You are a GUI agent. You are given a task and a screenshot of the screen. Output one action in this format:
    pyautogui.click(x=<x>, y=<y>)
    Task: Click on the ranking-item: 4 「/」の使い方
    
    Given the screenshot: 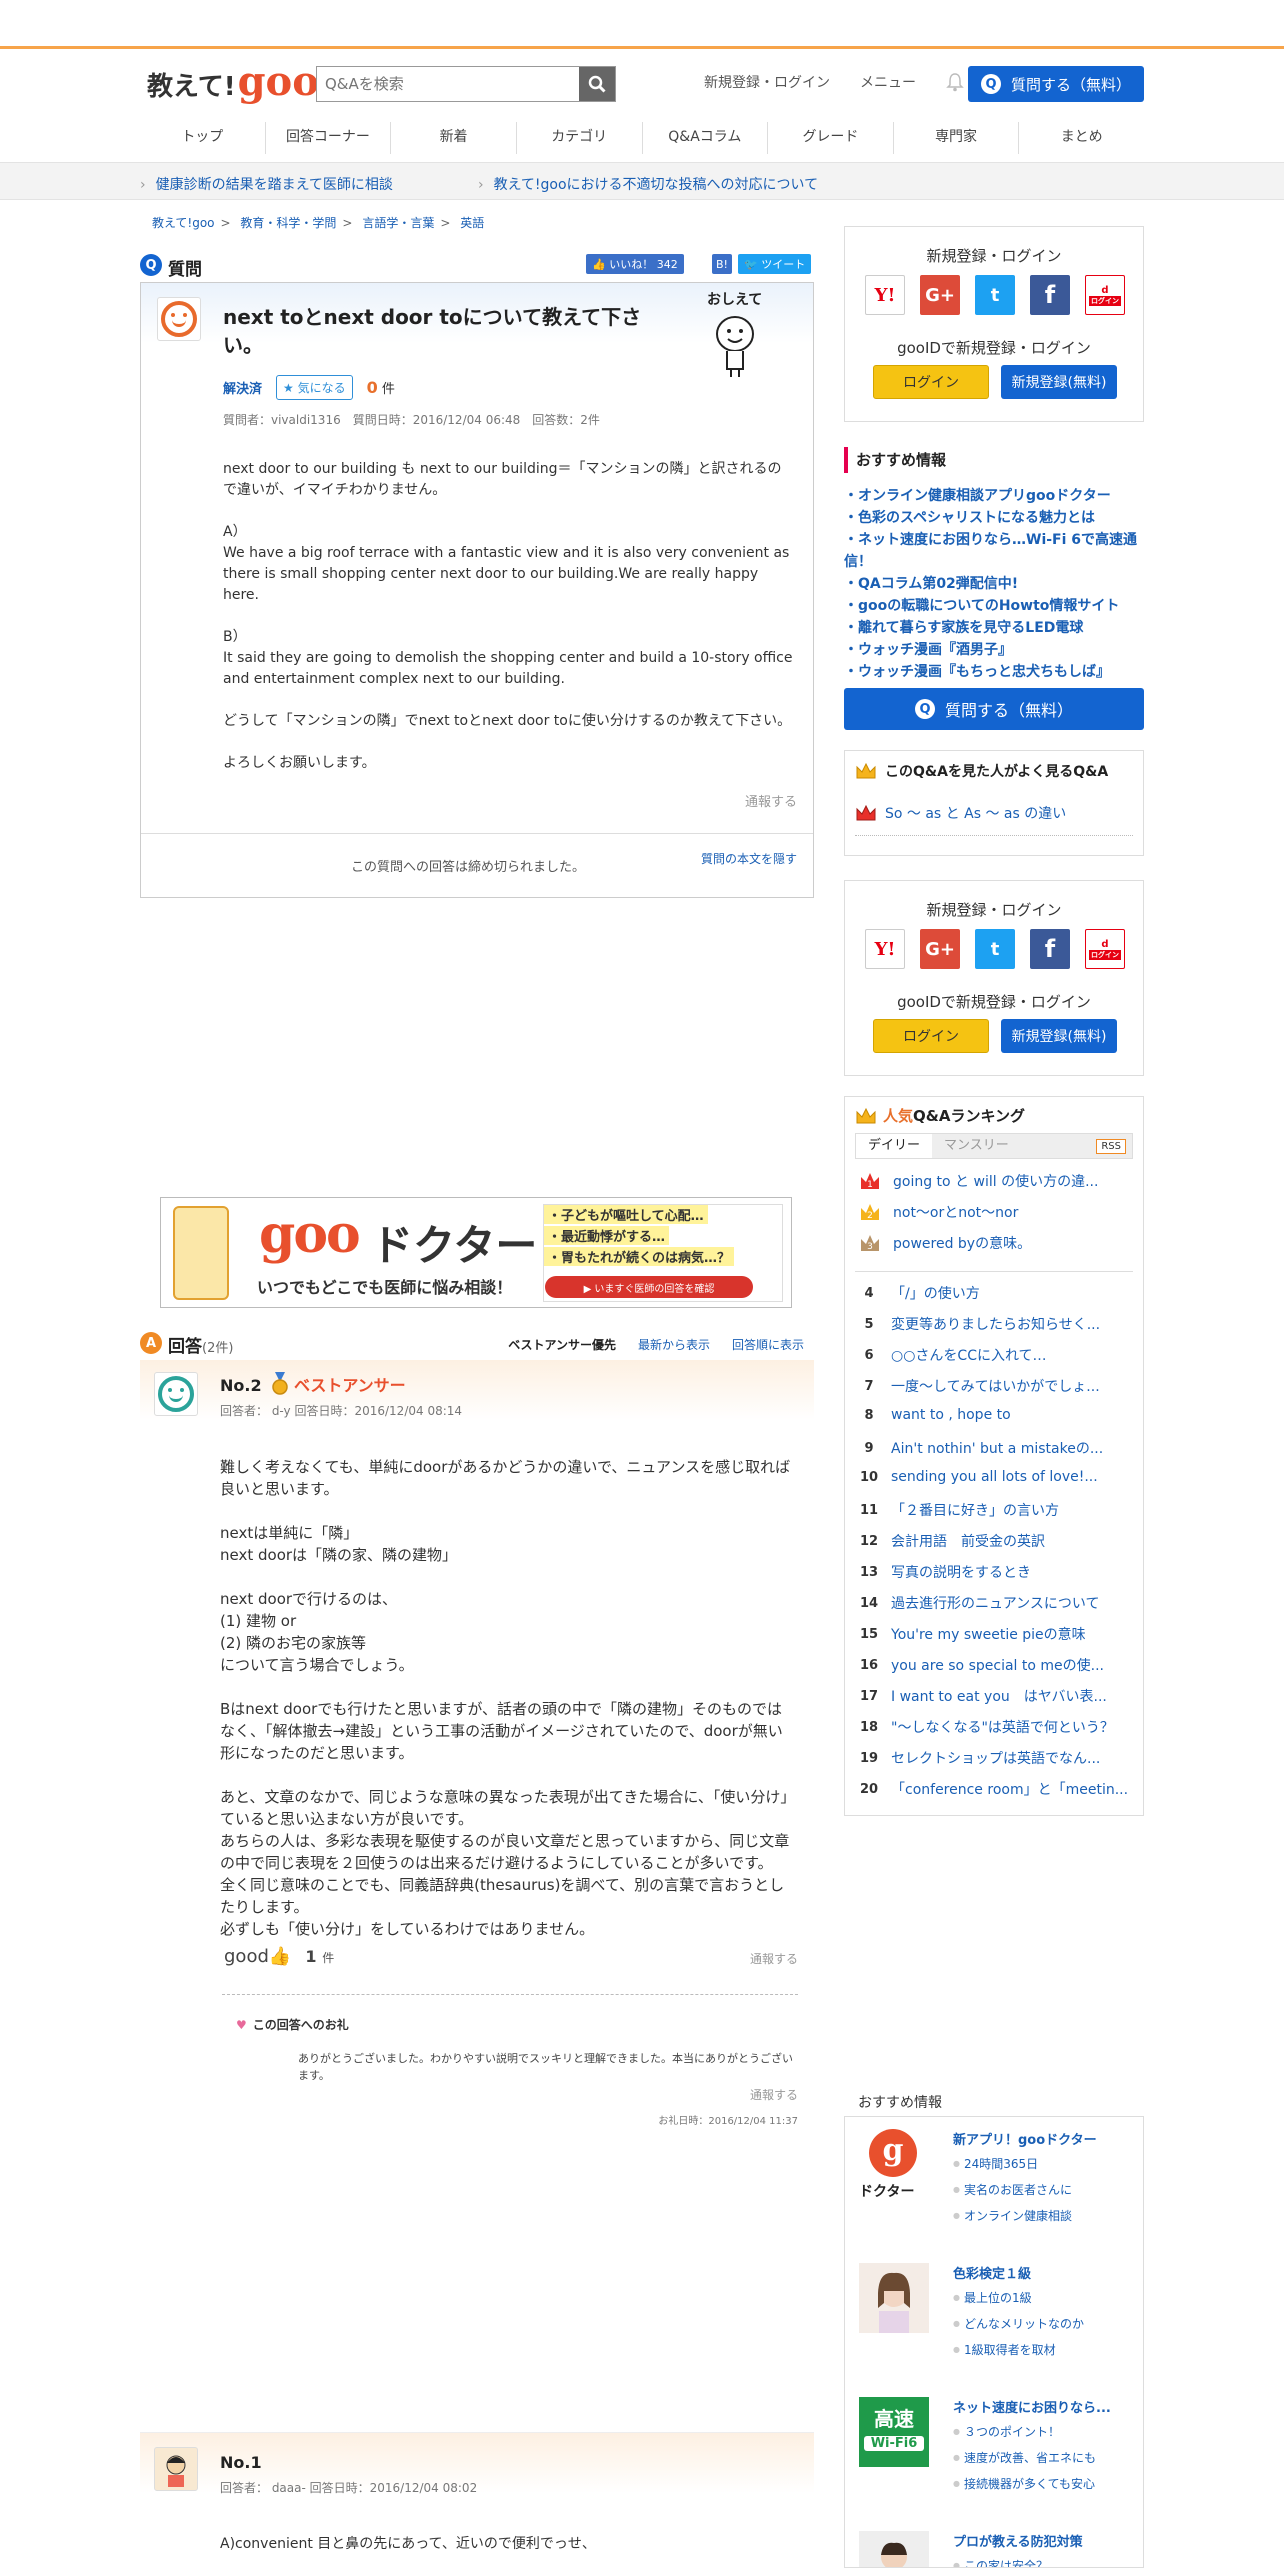 What is the action you would take?
    pyautogui.click(x=997, y=1293)
    